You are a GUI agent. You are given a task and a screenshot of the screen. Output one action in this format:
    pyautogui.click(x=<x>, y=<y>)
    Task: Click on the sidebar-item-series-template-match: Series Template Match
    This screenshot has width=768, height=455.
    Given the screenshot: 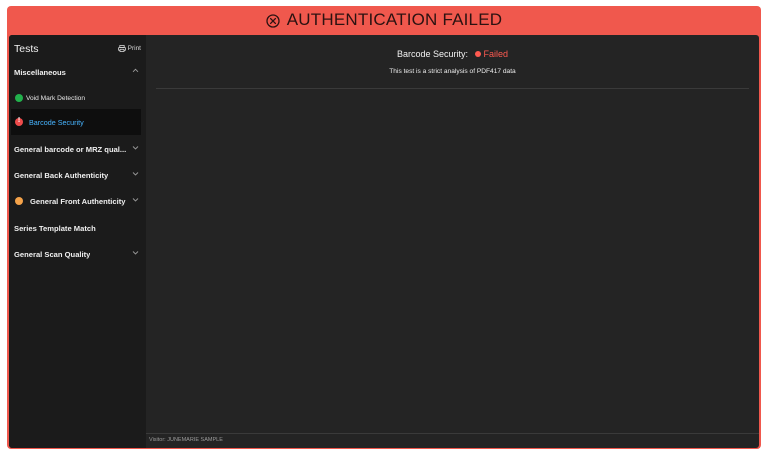 What is the action you would take?
    pyautogui.click(x=77, y=228)
    